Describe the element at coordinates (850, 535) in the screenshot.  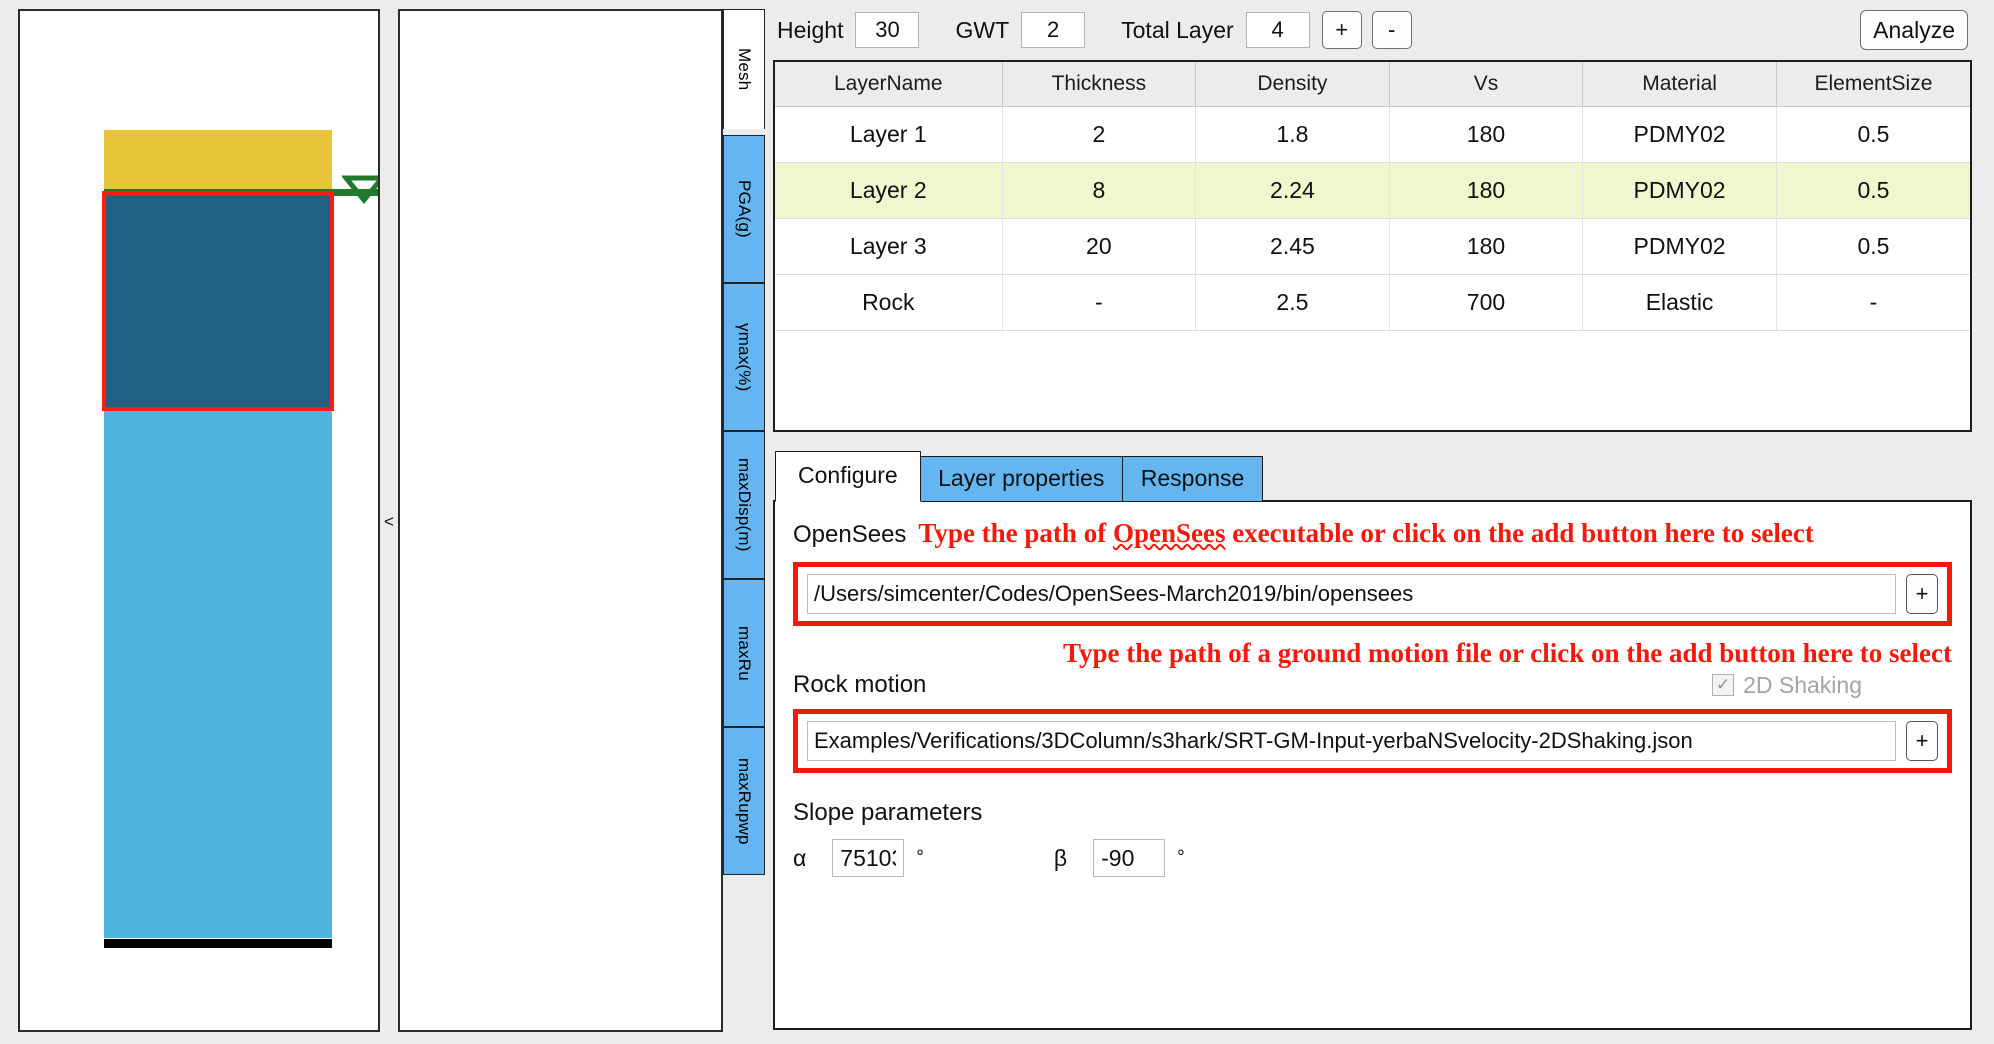
I see `opensees-label: OpenSees` at that location.